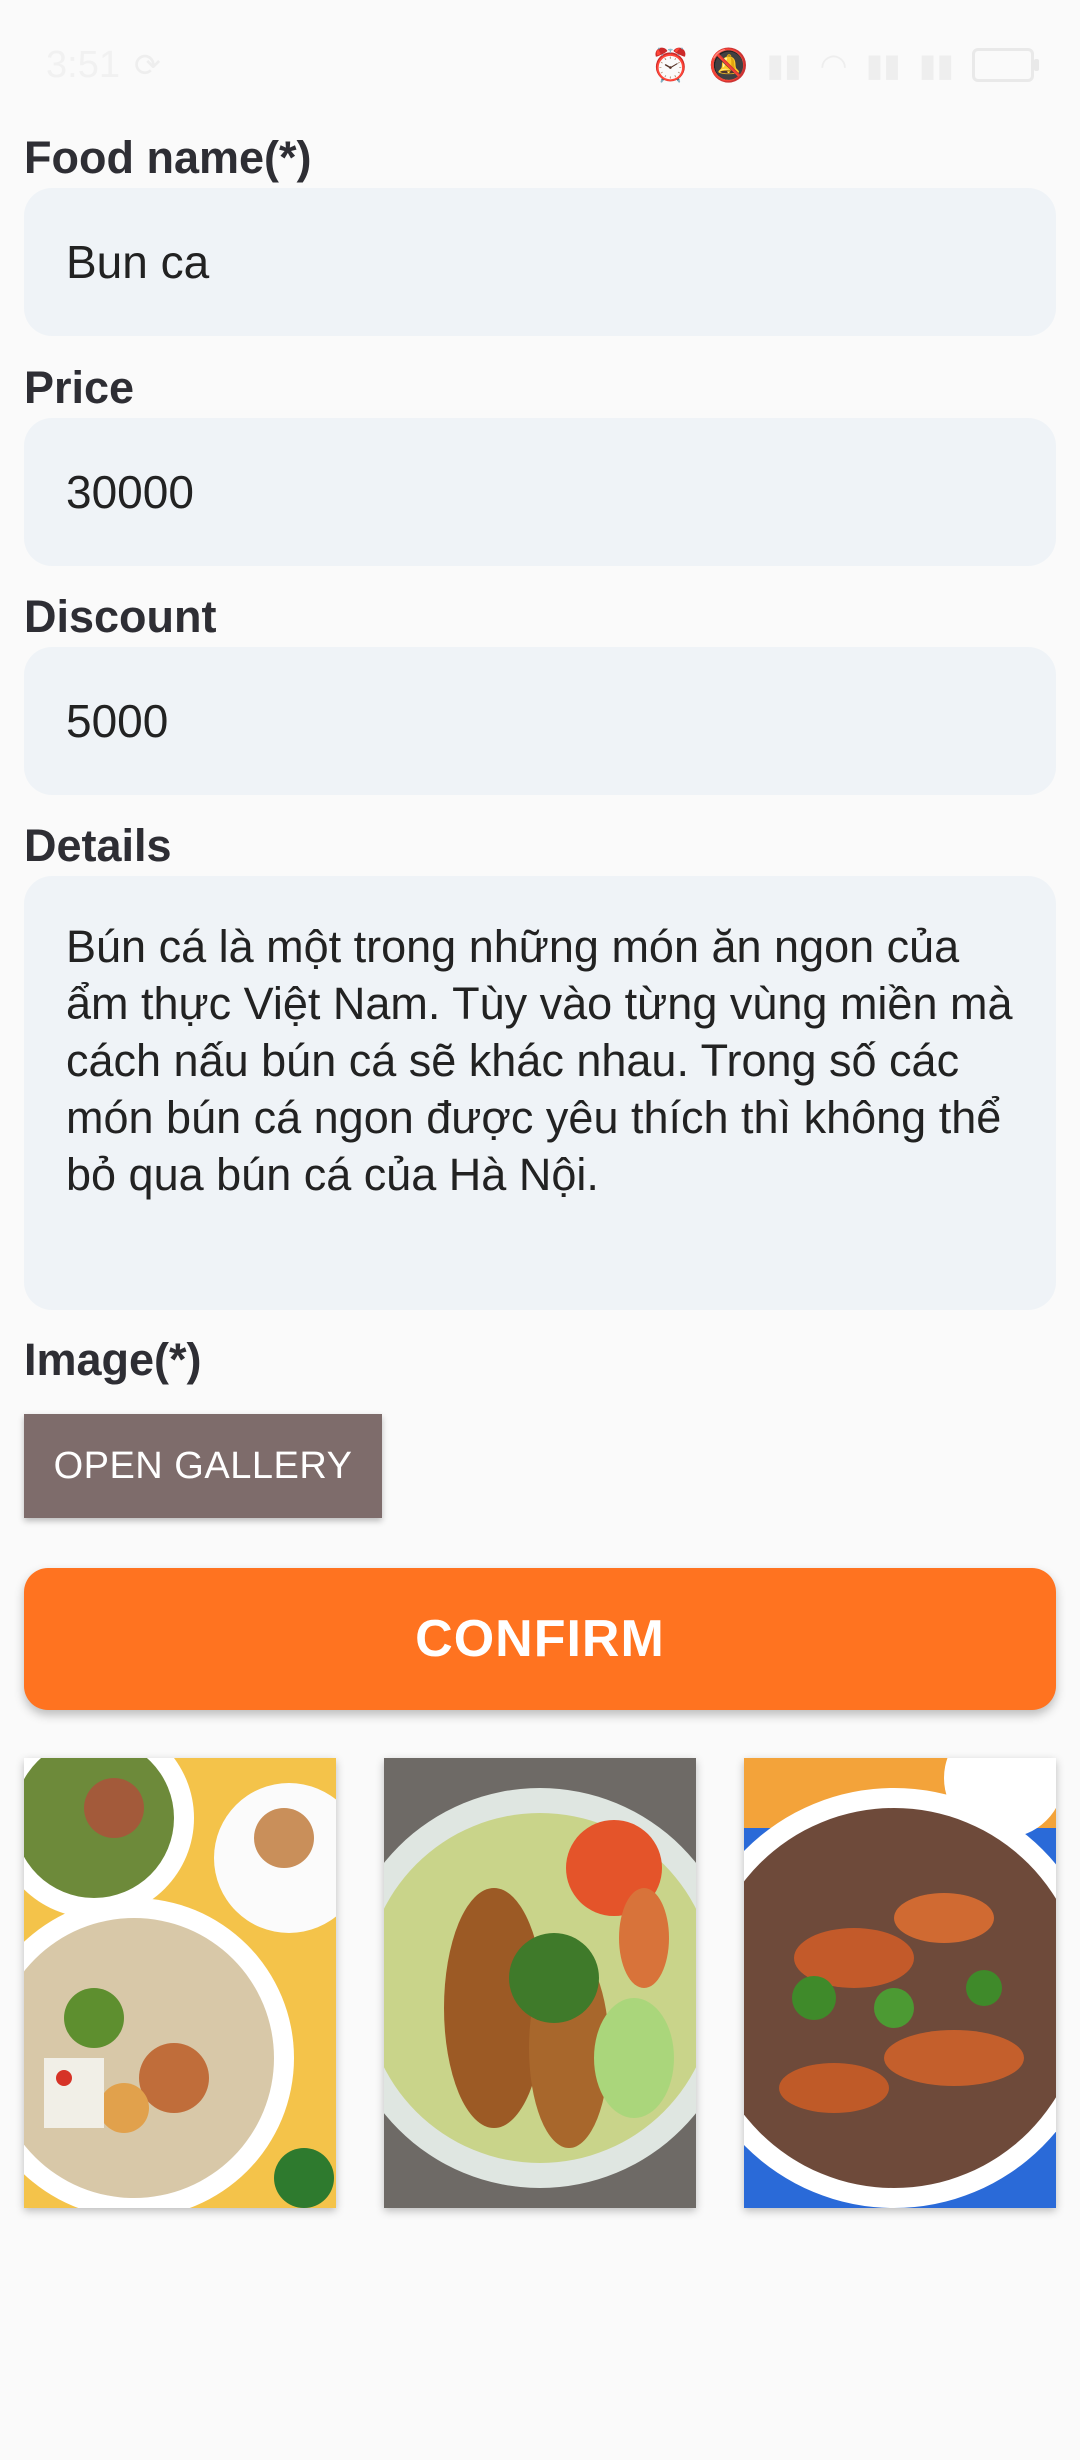 The height and width of the screenshot is (2460, 1080). Describe the element at coordinates (540, 492) in the screenshot. I see `price-input: 30000` at that location.